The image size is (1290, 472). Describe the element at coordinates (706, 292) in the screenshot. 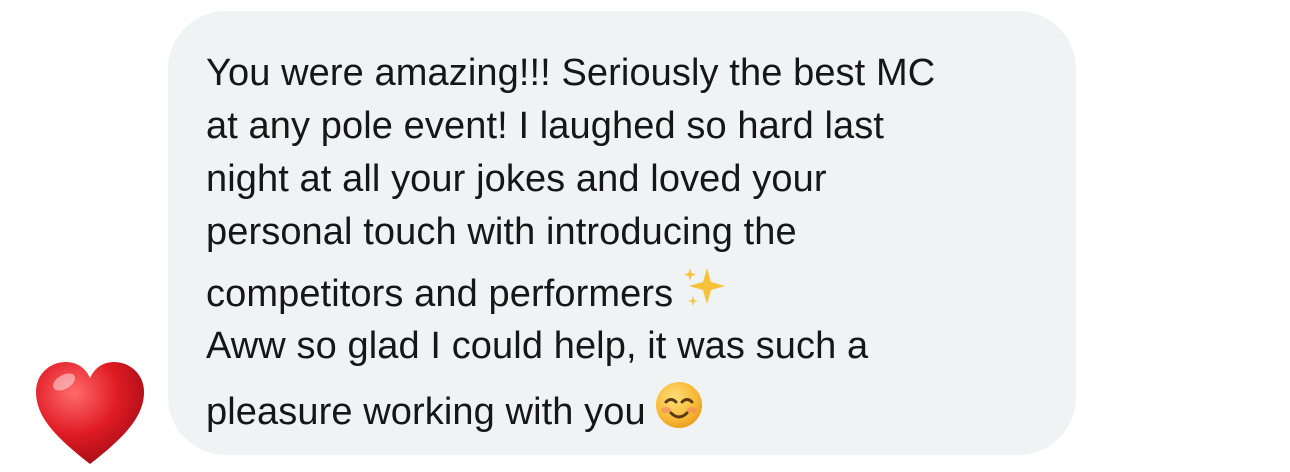

I see `sparkles-icon` at that location.